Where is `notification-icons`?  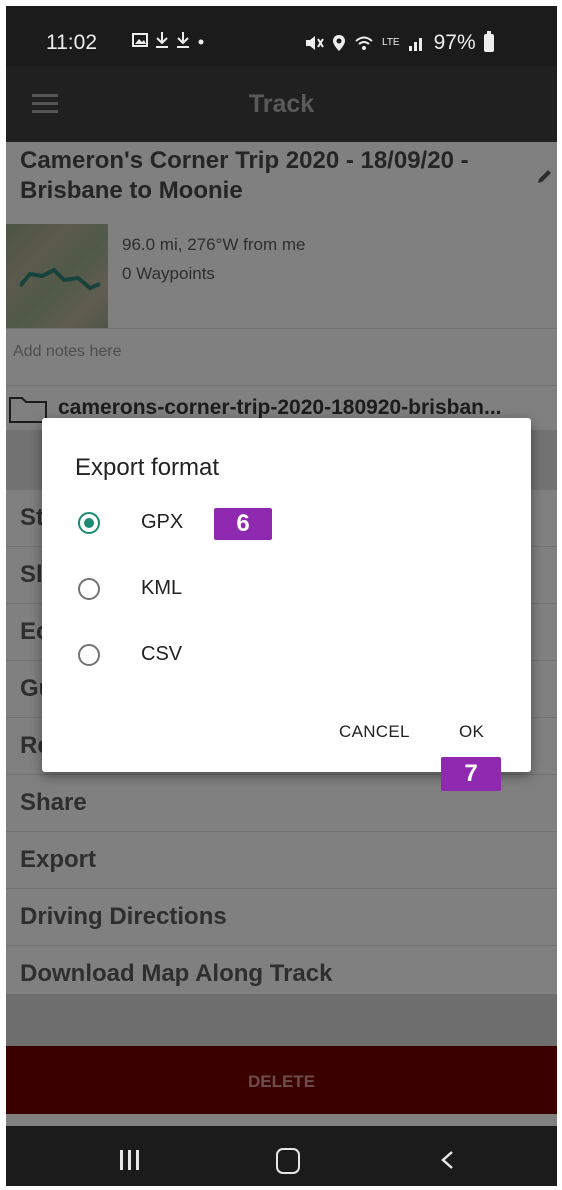 notification-icons is located at coordinates (168, 40).